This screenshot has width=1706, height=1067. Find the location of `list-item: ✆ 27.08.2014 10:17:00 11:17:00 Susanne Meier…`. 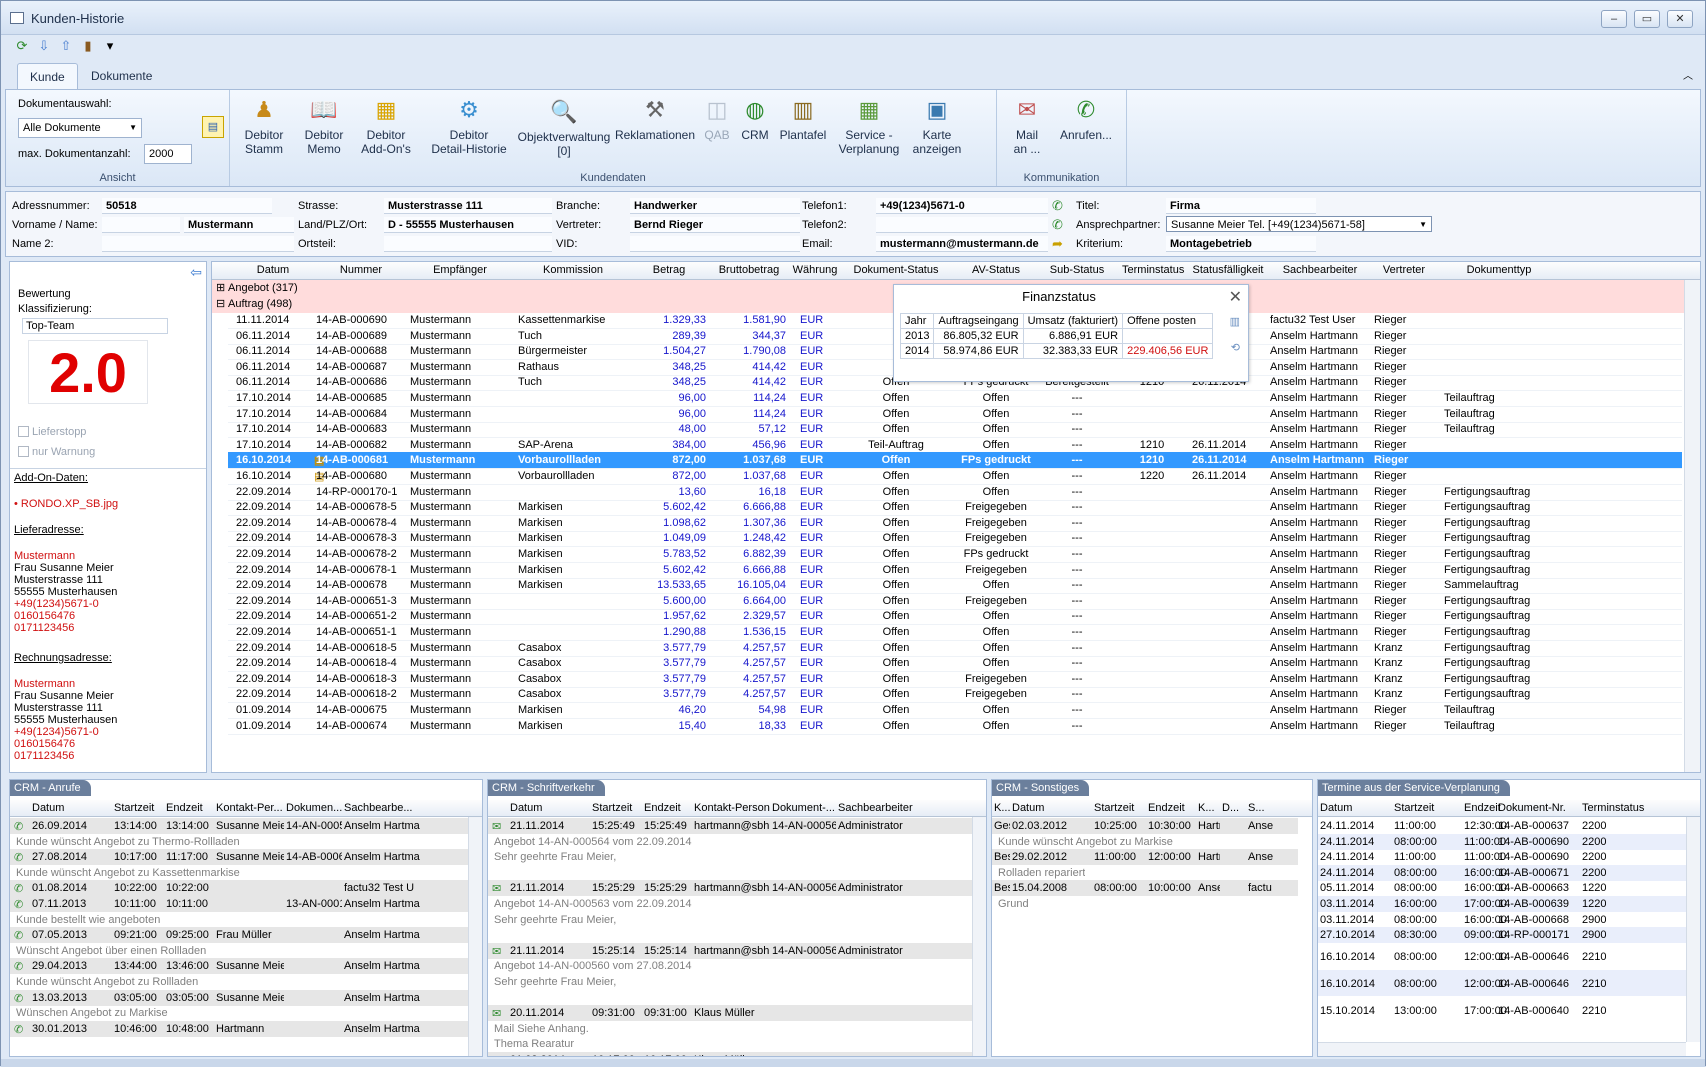

list-item: ✆ 27.08.2014 10:17:00 11:17:00 Susanne Meier… is located at coordinates (239, 857).